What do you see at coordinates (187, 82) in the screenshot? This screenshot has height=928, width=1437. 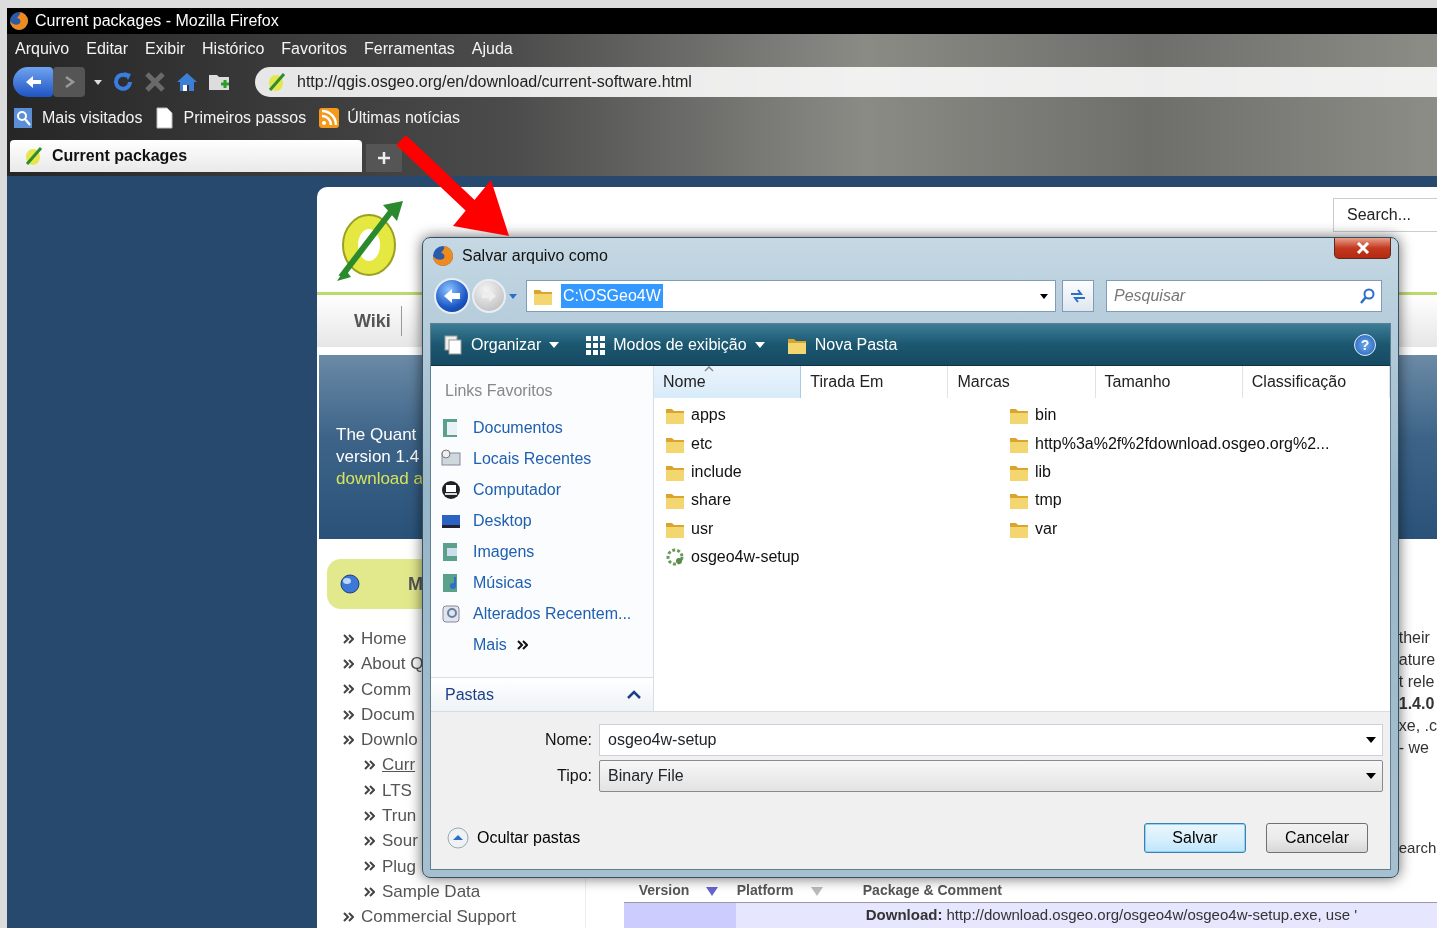 I see `home-icon` at bounding box center [187, 82].